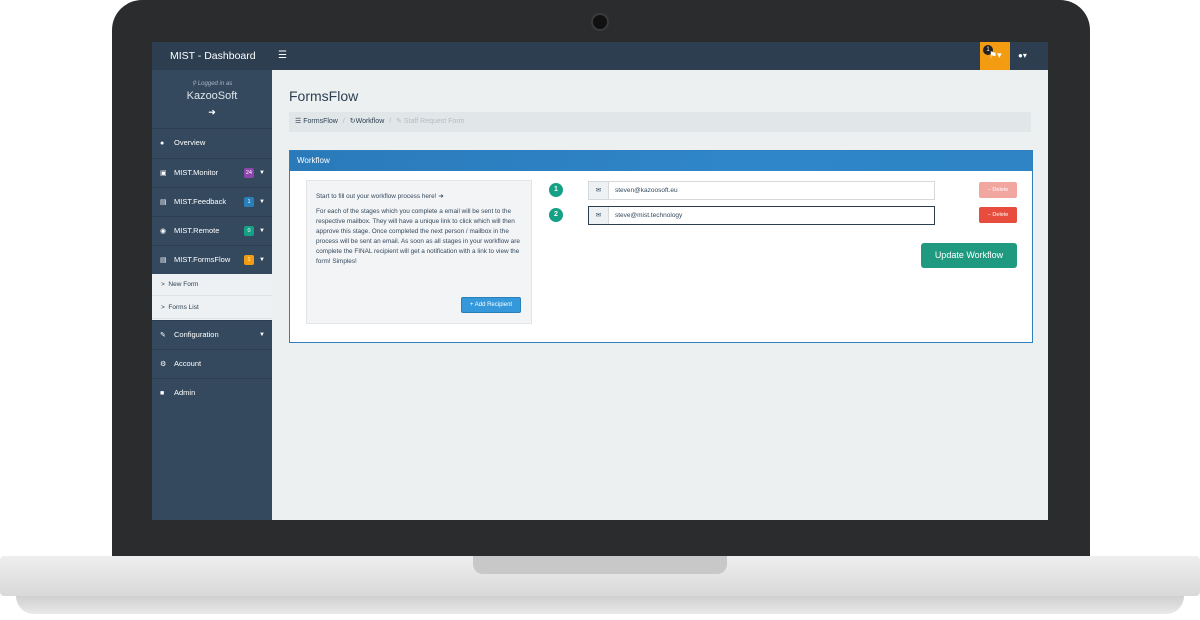  What do you see at coordinates (249, 231) in the screenshot?
I see `remote-count-badge: 0` at bounding box center [249, 231].